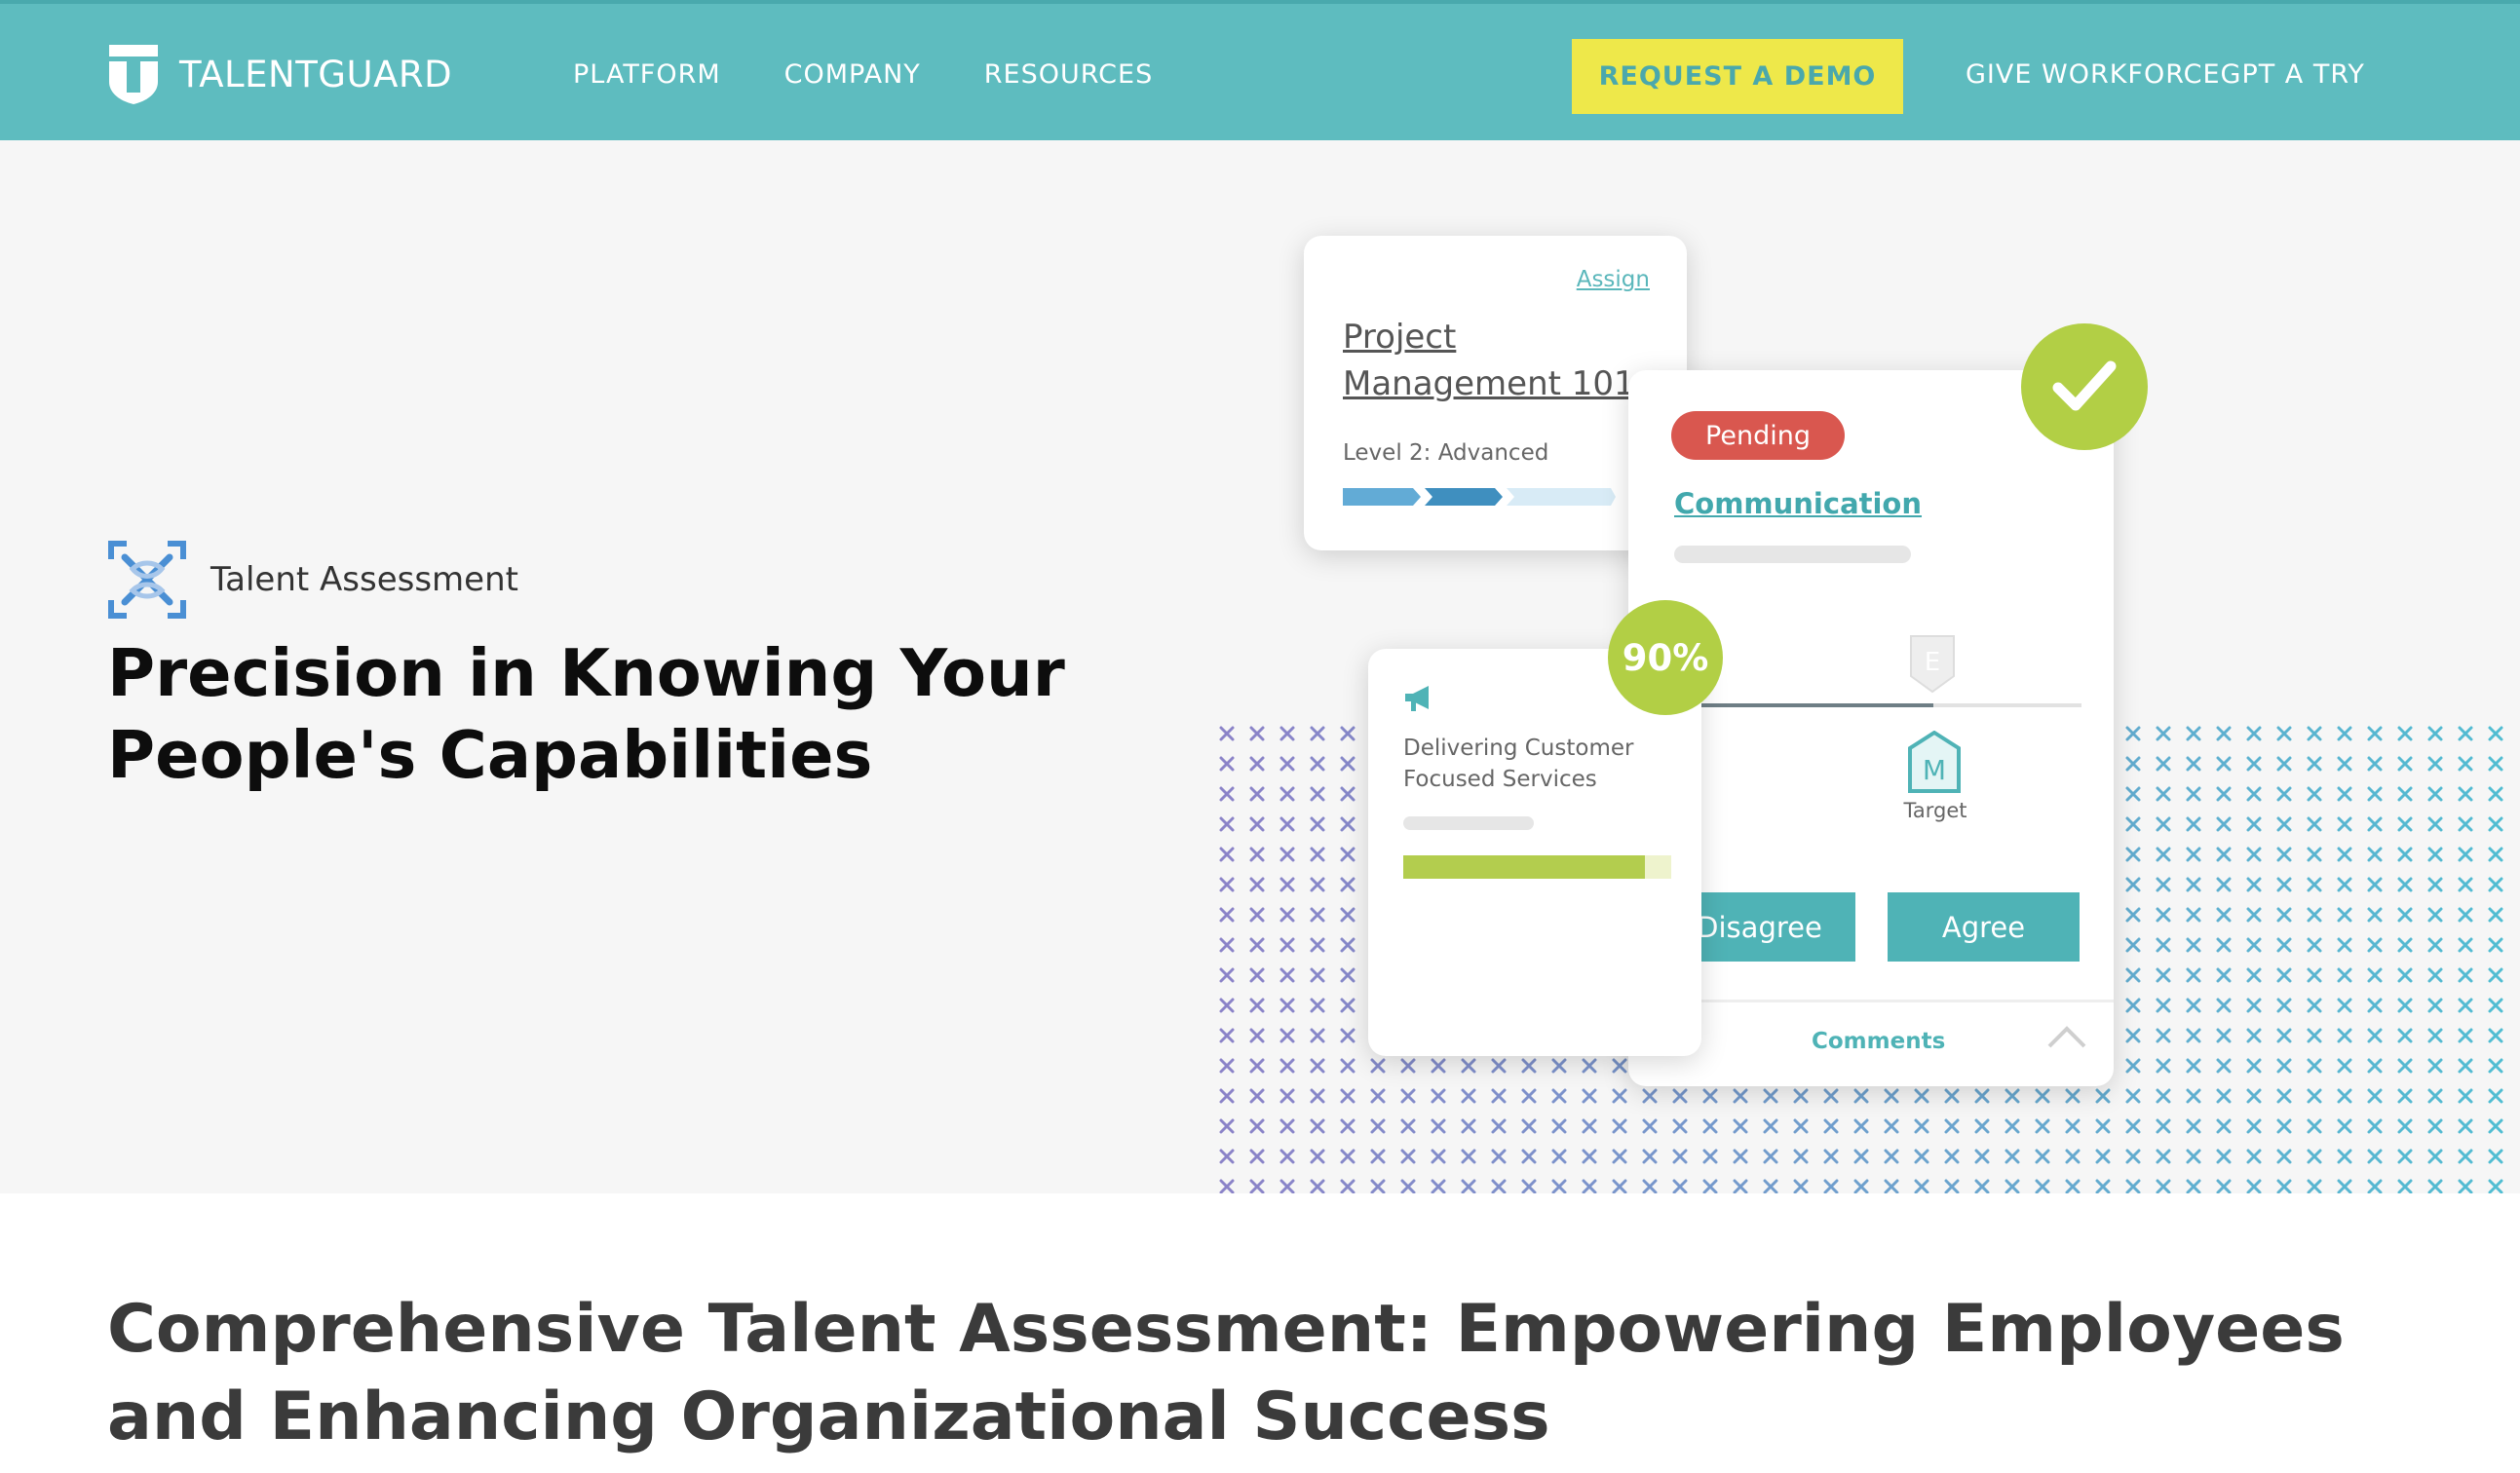 Image resolution: width=2520 pixels, height=1473 pixels. I want to click on service-title: Delivering Customer Focused Services, so click(1518, 764).